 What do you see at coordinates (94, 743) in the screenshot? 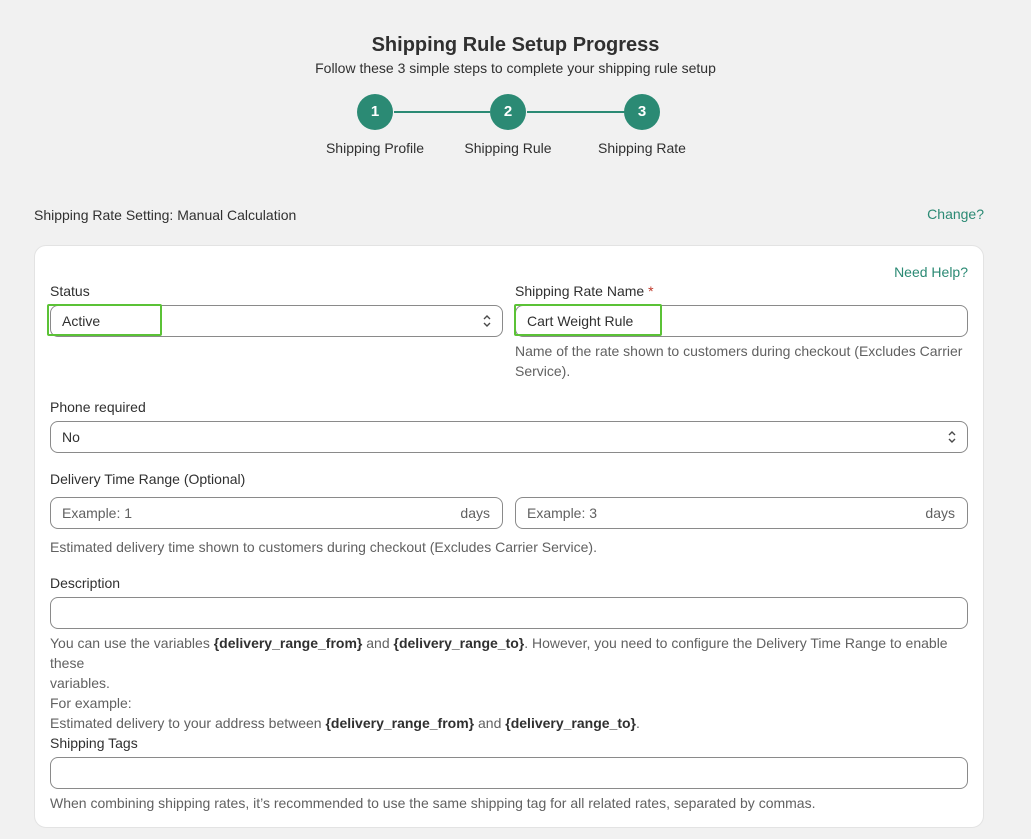
I see `tags-label: Shipping Tags` at bounding box center [94, 743].